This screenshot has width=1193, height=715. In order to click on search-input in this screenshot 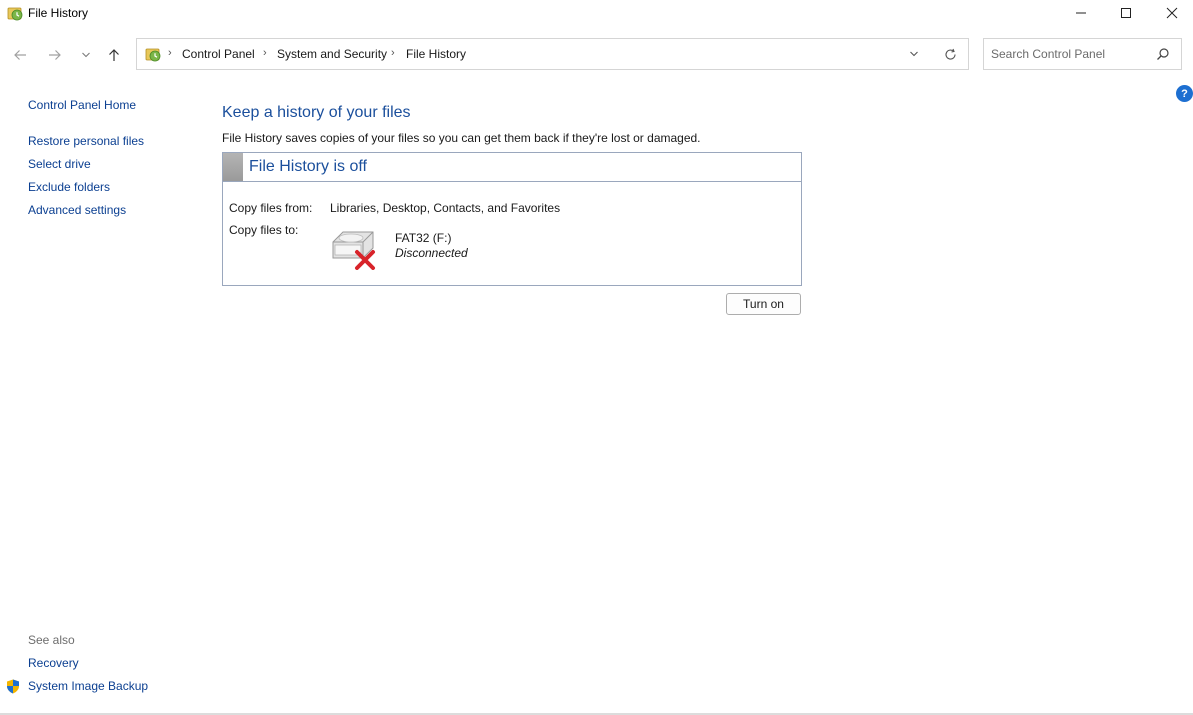, I will do `click(1071, 54)`.